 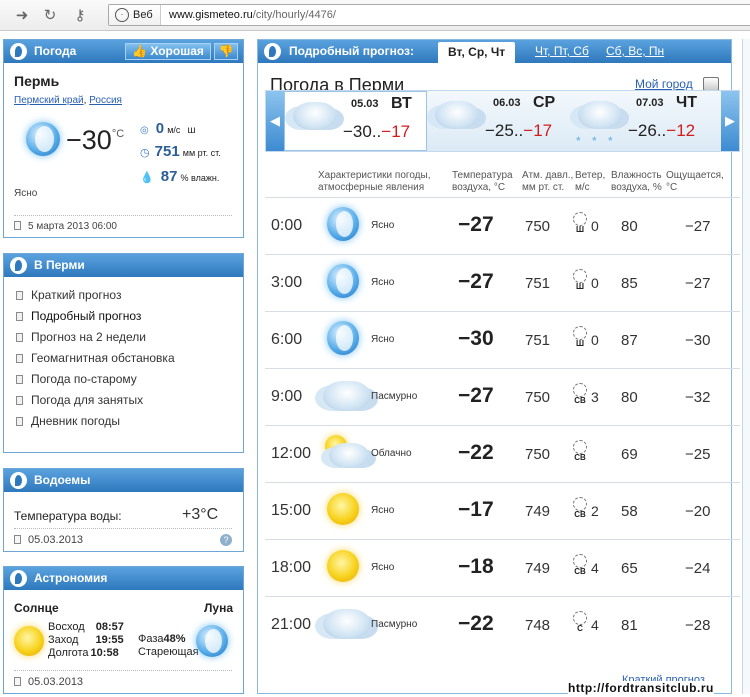 I want to click on country-link: Россия, so click(x=105, y=100).